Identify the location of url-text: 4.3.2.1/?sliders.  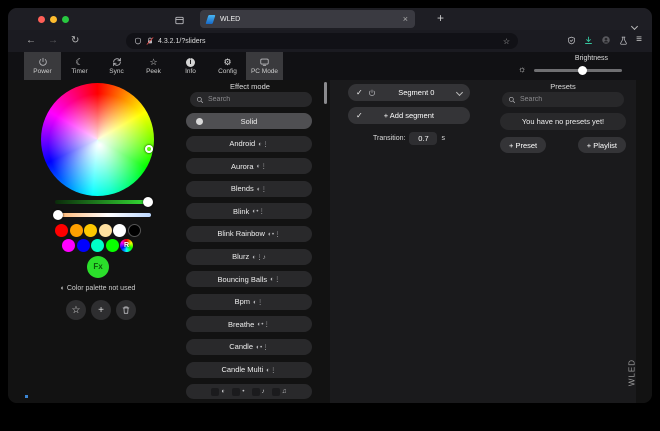
(181, 41).